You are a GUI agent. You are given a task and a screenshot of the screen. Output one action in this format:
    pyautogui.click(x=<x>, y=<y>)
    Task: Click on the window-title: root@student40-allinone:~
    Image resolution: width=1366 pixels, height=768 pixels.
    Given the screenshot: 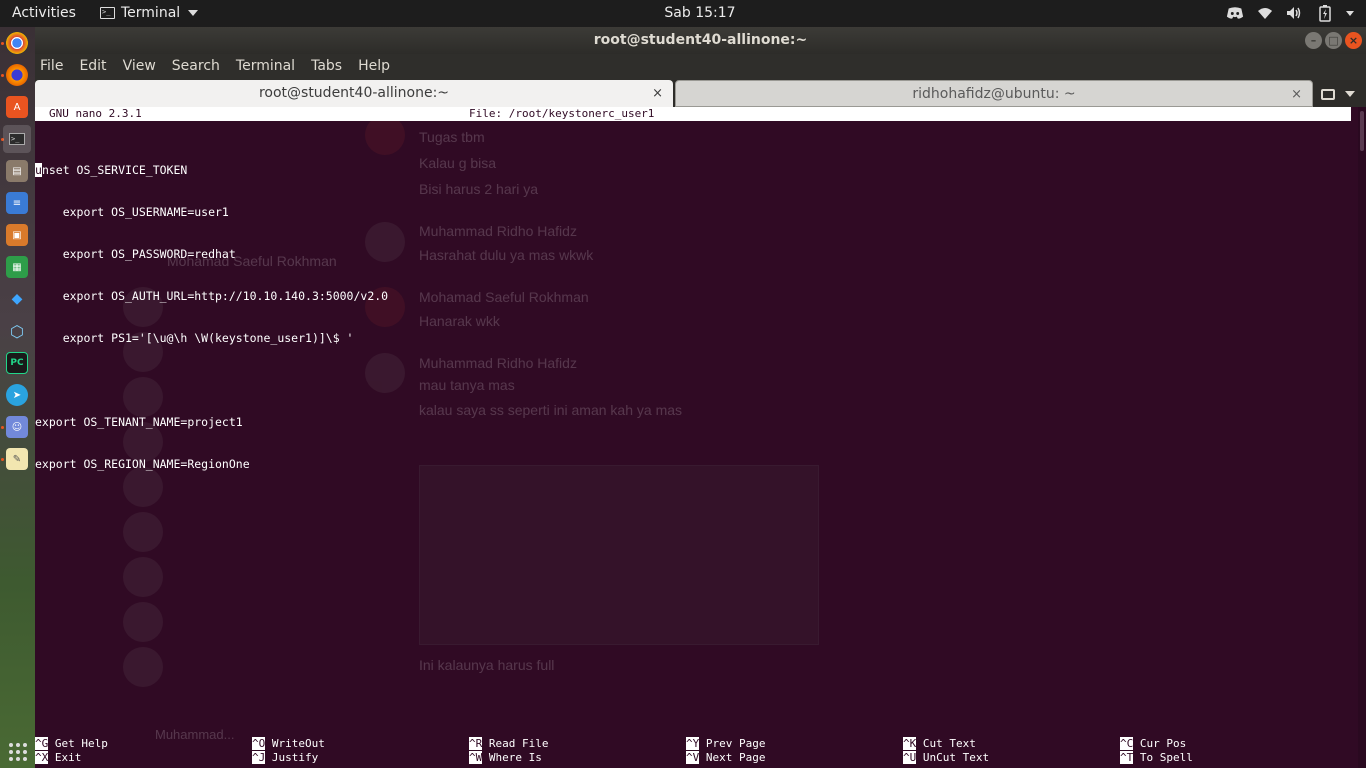 What is the action you would take?
    pyautogui.click(x=700, y=40)
    